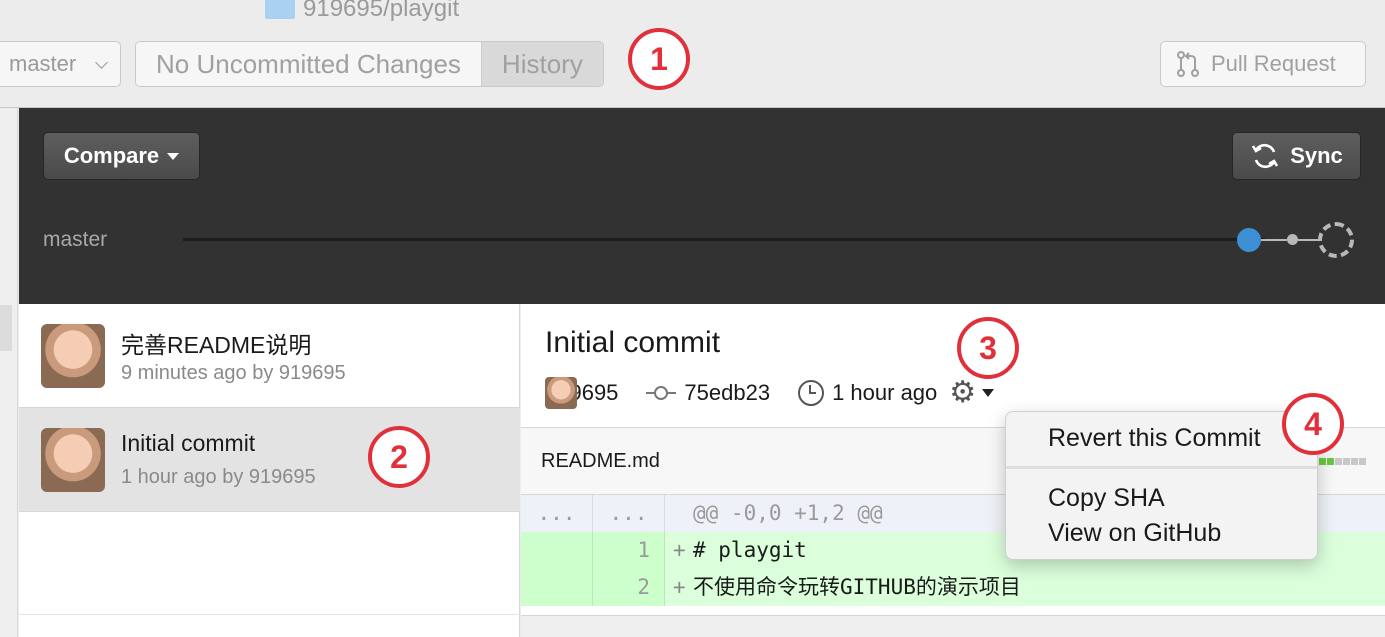 Image resolution: width=1385 pixels, height=637 pixels. Describe the element at coordinates (1316, 155) in the screenshot. I see `sync-label: Sync` at that location.